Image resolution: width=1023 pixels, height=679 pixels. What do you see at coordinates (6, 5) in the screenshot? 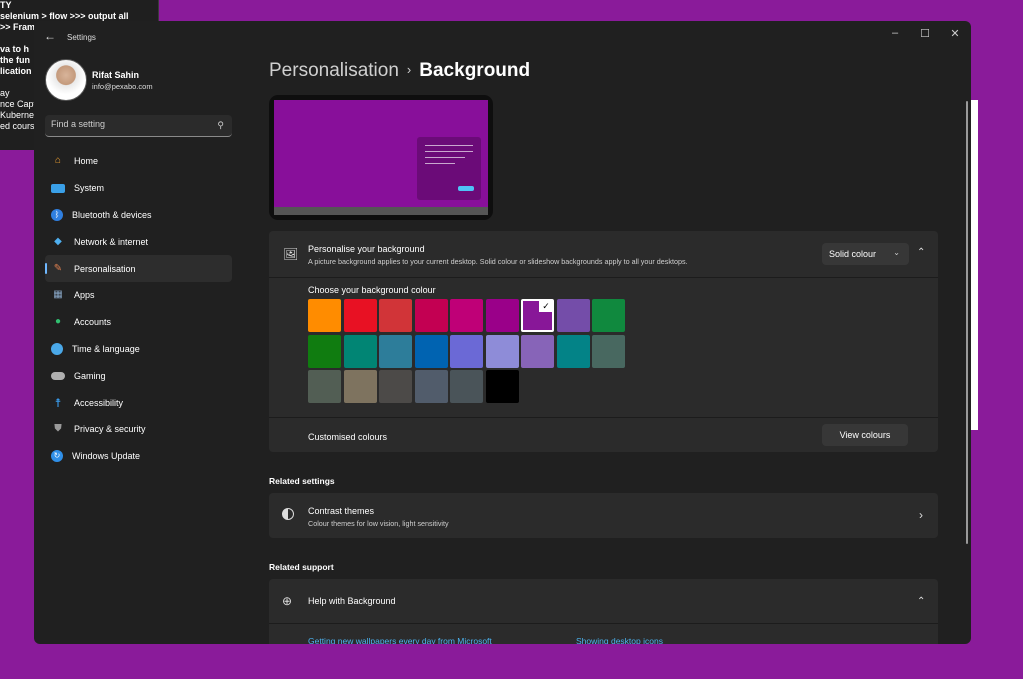
I see `bg-line: TY` at bounding box center [6, 5].